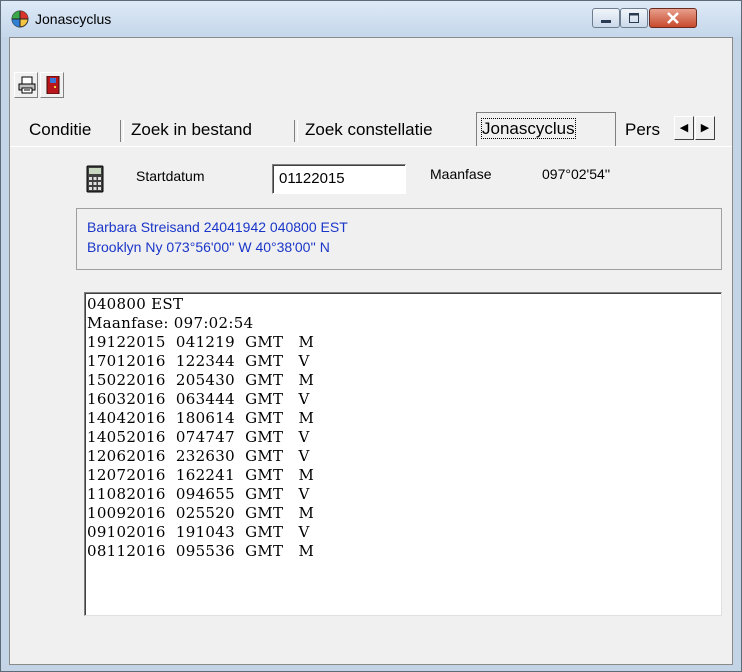  I want to click on tab-scroll-left-button: ◀, so click(684, 128).